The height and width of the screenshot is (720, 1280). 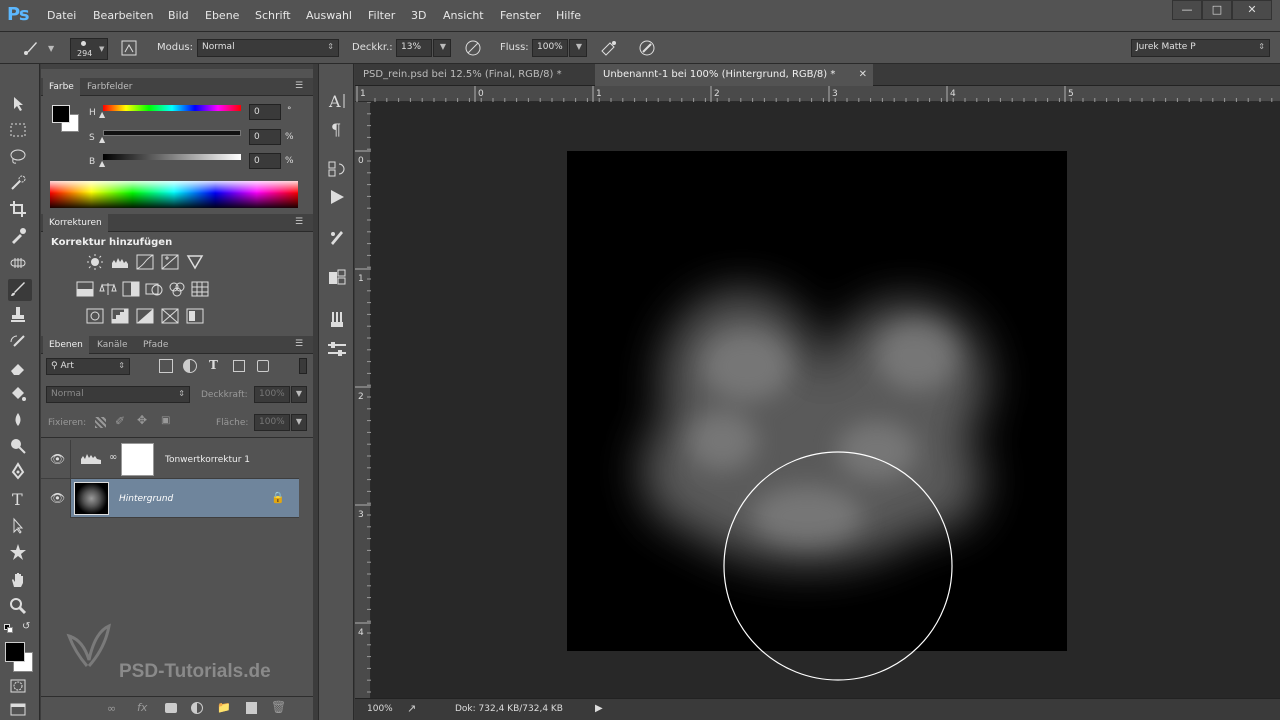 What do you see at coordinates (20, 237) in the screenshot?
I see `eyedropper-tool-icon` at bounding box center [20, 237].